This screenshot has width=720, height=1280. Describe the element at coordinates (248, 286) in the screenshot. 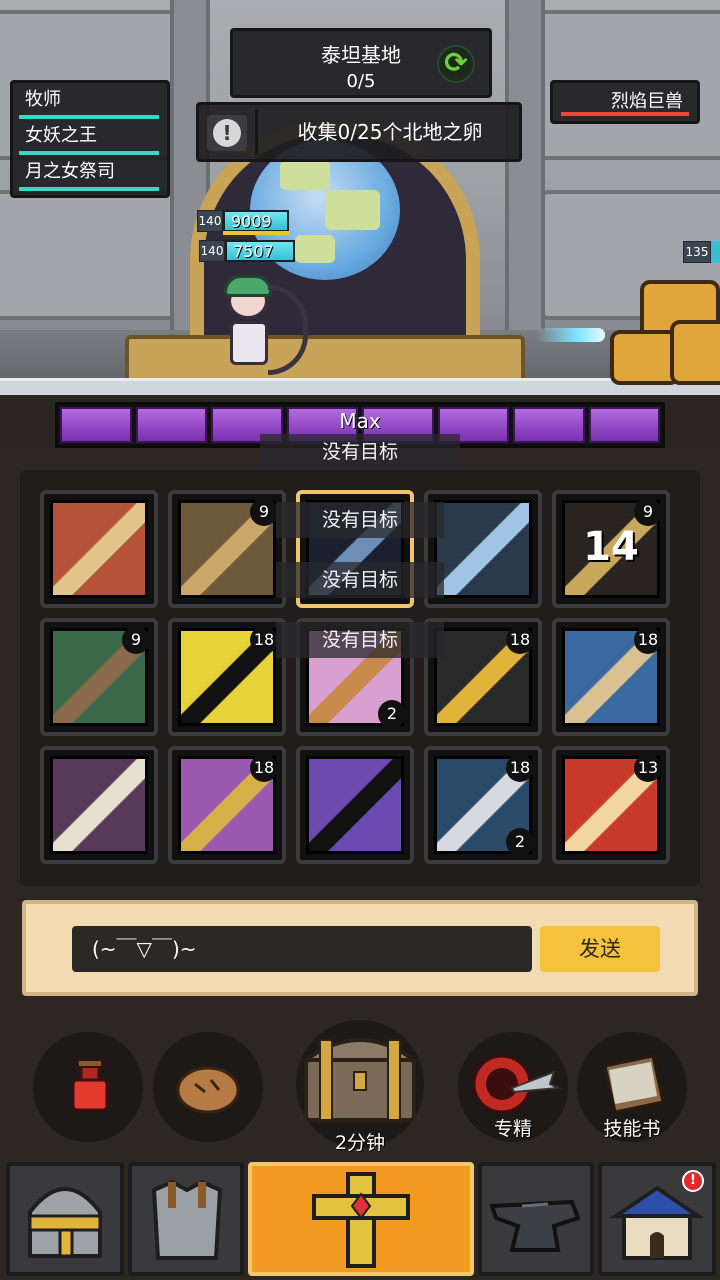

I see `hero-hair` at that location.